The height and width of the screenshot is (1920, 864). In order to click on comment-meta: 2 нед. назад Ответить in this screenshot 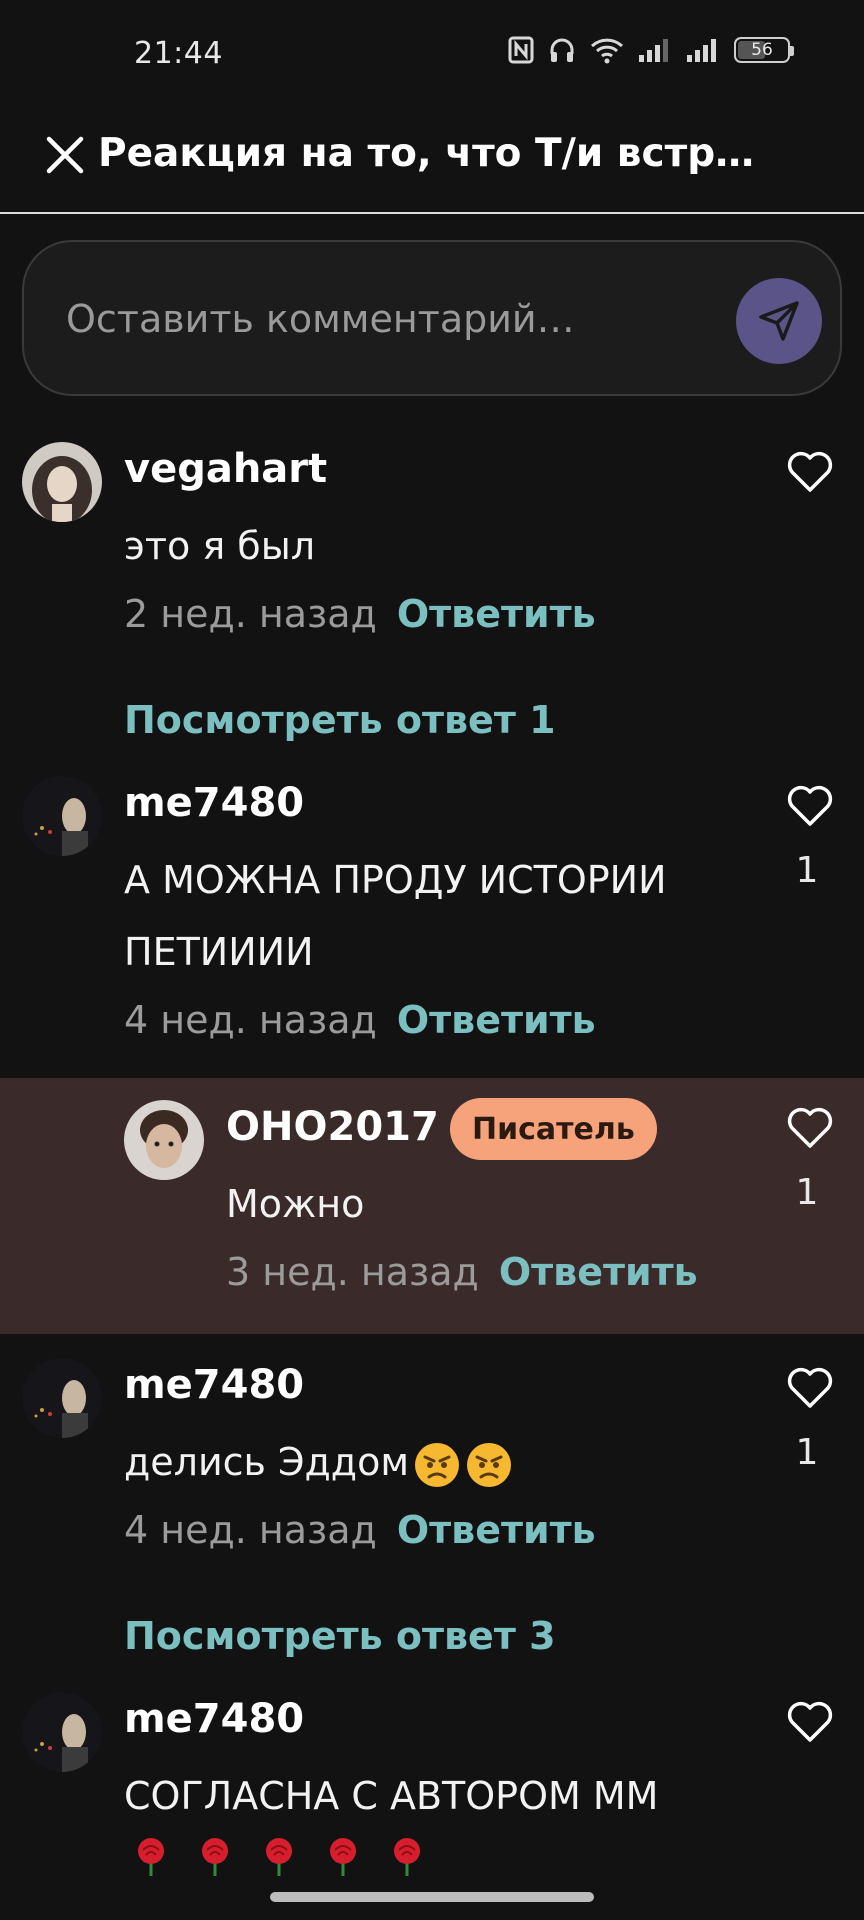, I will do `click(360, 614)`.